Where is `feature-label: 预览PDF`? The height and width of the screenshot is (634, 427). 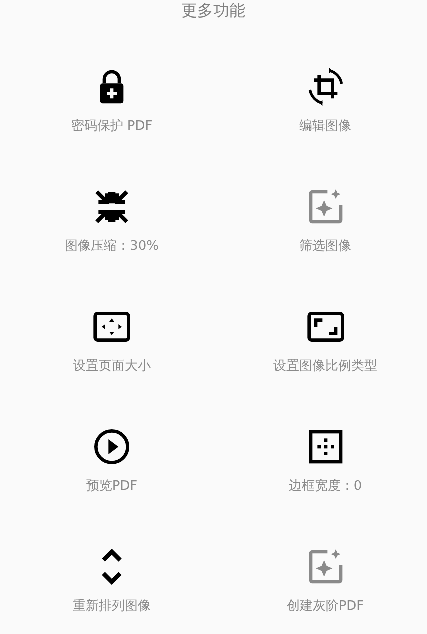
feature-label: 预览PDF is located at coordinates (112, 487).